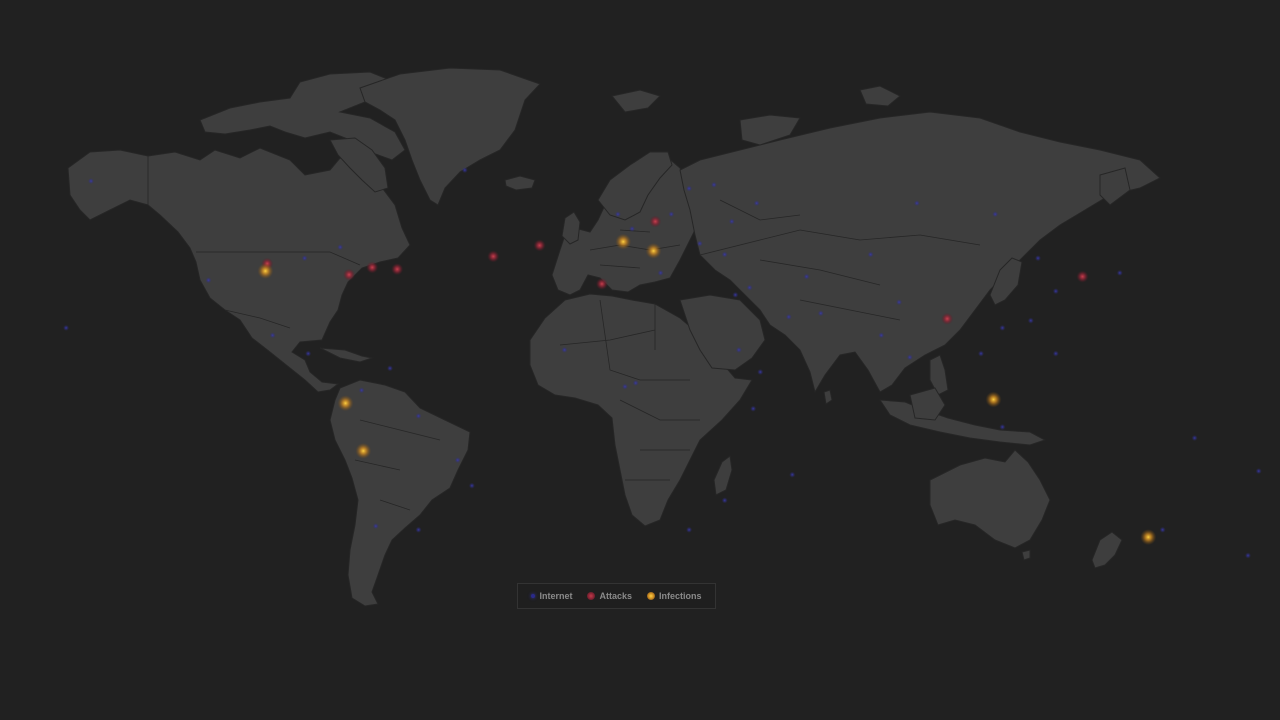  I want to click on svalbard, so click(636, 101).